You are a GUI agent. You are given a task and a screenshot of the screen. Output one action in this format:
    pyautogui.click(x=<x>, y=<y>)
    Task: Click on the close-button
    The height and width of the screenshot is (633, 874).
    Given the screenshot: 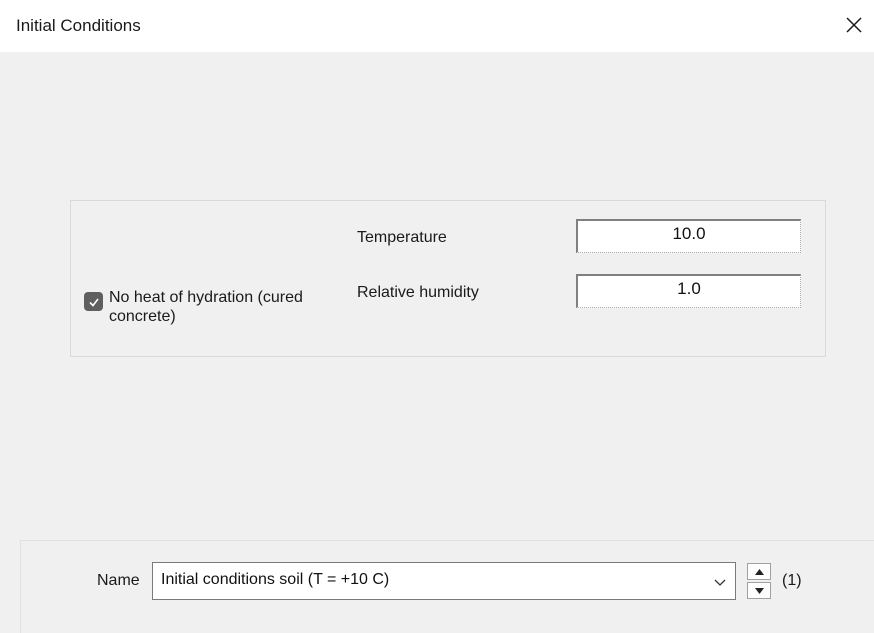 What is the action you would take?
    pyautogui.click(x=854, y=25)
    